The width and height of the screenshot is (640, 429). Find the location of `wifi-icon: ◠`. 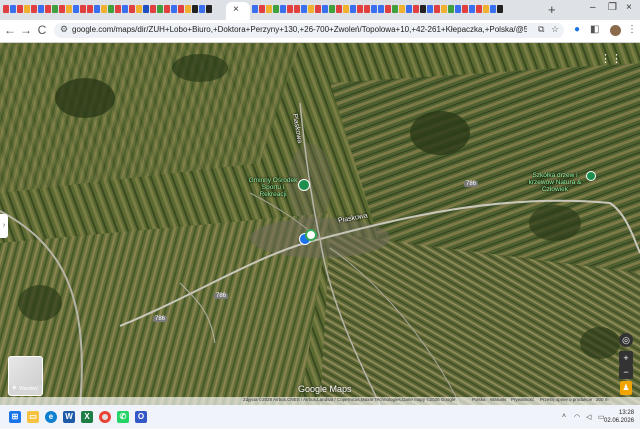

wifi-icon: ◠ is located at coordinates (577, 417).